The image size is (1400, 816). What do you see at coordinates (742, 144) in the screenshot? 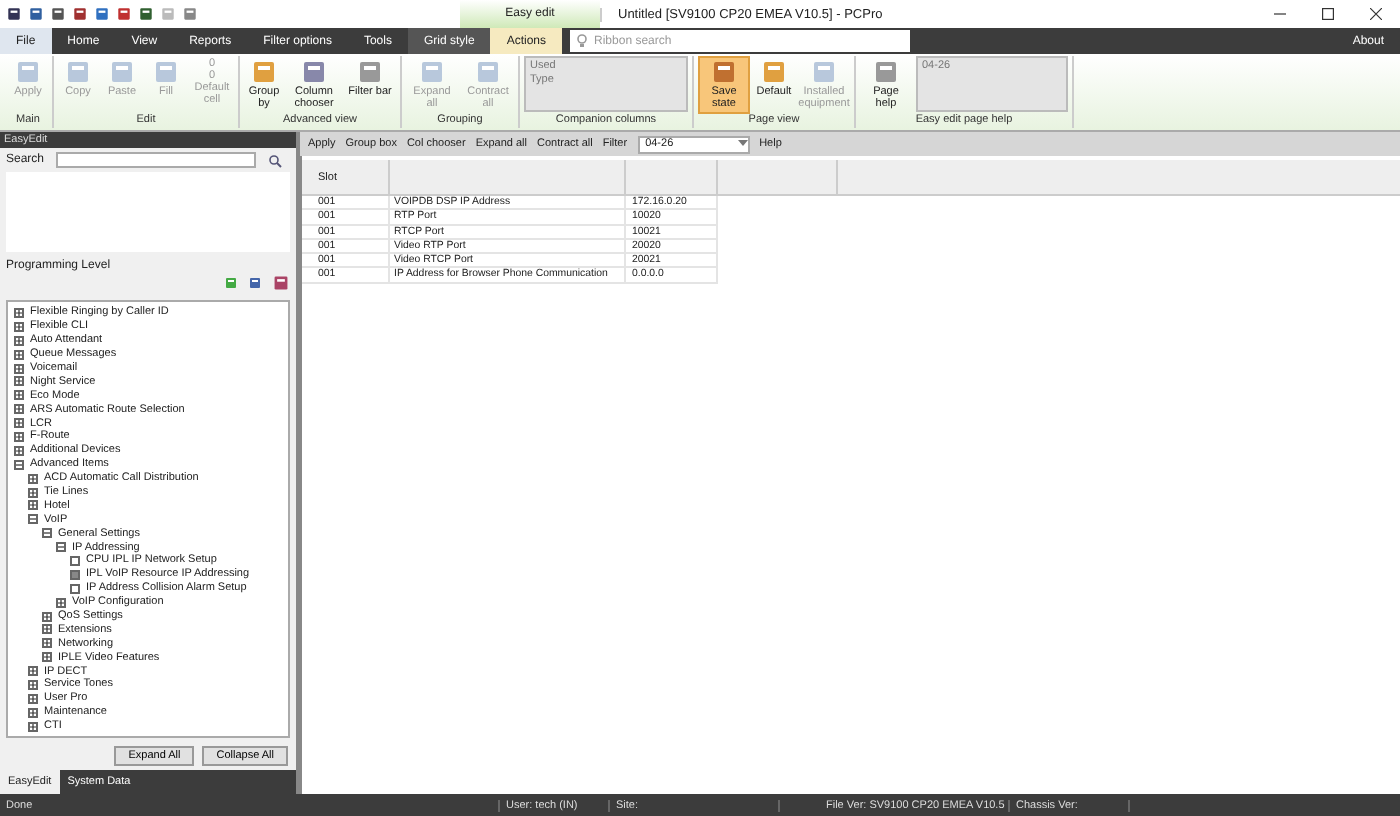
I see `dropdown-arrow-icon` at bounding box center [742, 144].